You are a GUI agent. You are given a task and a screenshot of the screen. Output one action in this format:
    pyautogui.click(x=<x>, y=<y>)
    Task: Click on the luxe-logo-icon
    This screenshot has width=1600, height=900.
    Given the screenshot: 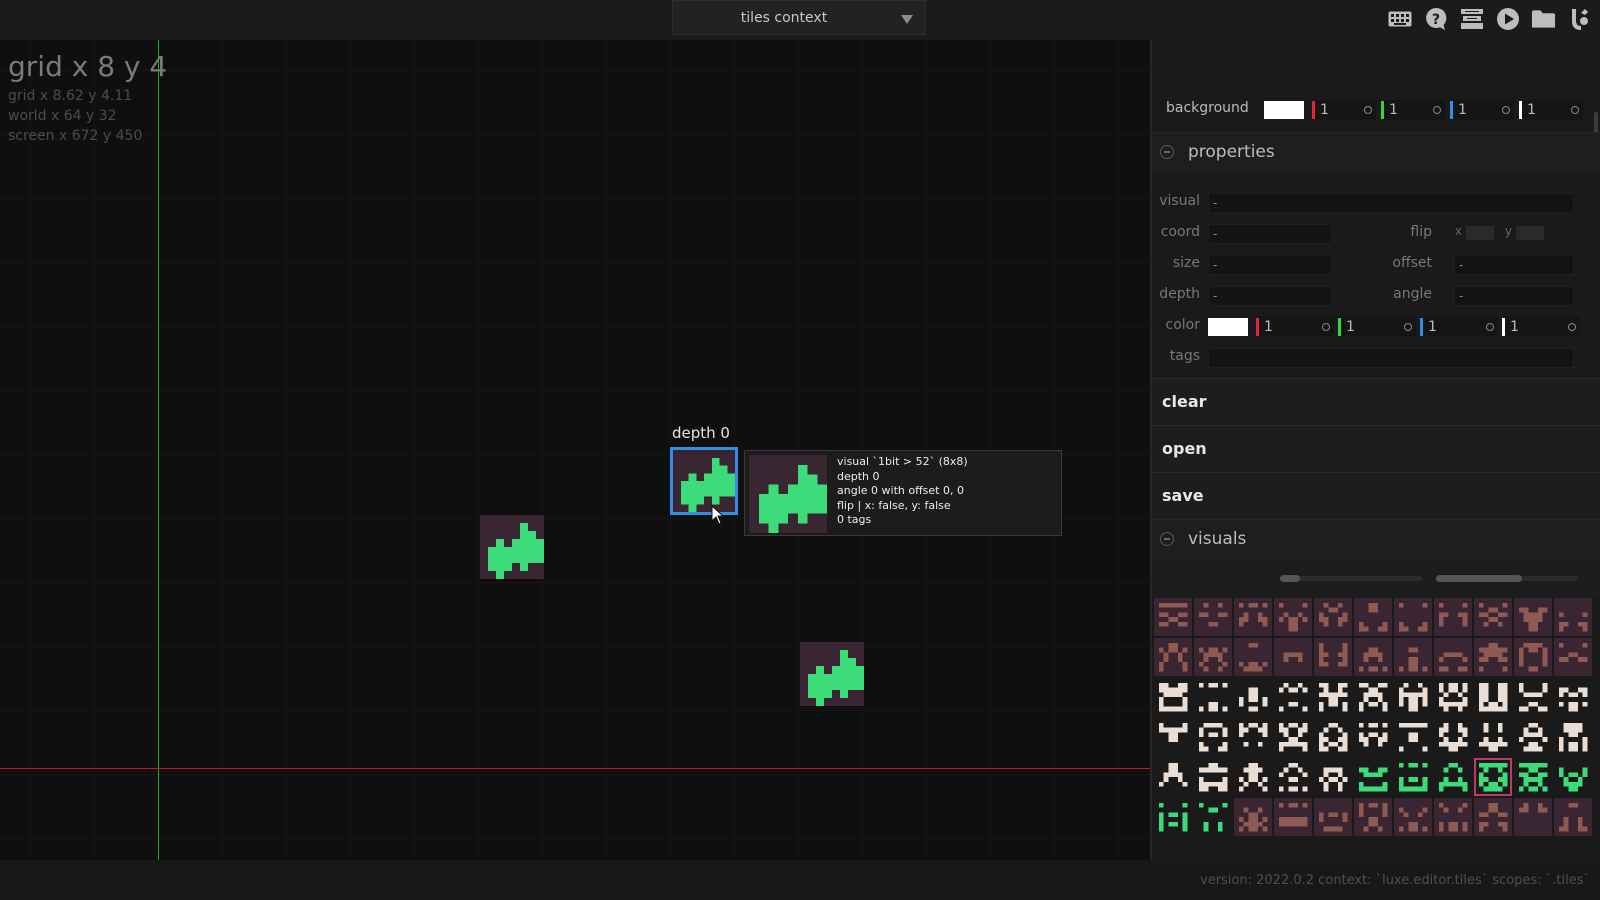 What is the action you would take?
    pyautogui.click(x=1579, y=18)
    